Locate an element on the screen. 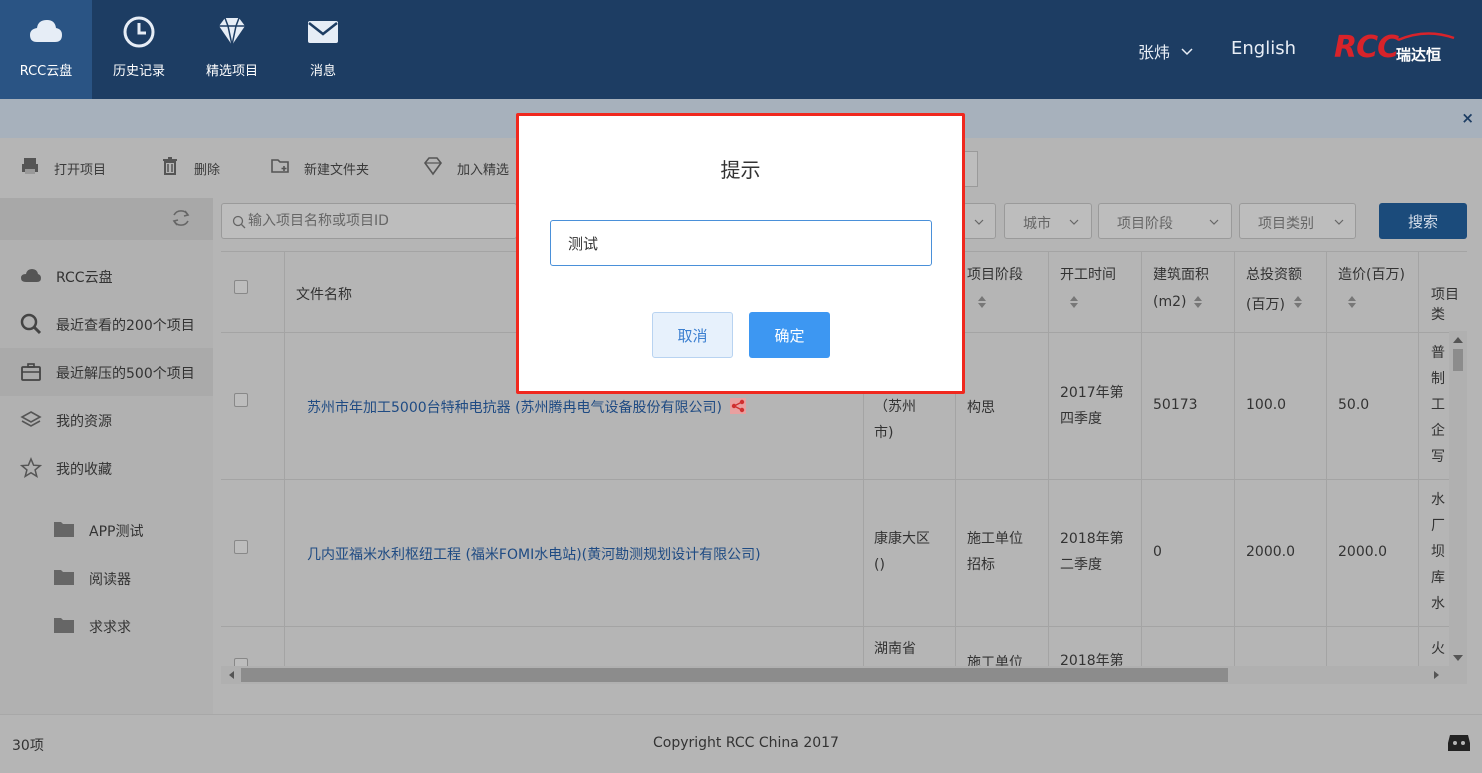  layers-icon is located at coordinates (31, 419).